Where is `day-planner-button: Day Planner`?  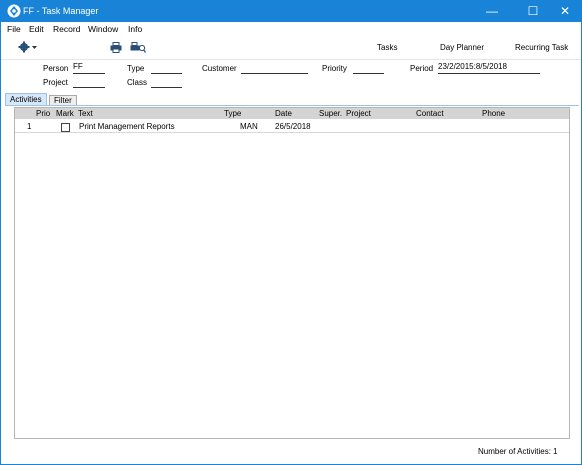 day-planner-button: Day Planner is located at coordinates (462, 47).